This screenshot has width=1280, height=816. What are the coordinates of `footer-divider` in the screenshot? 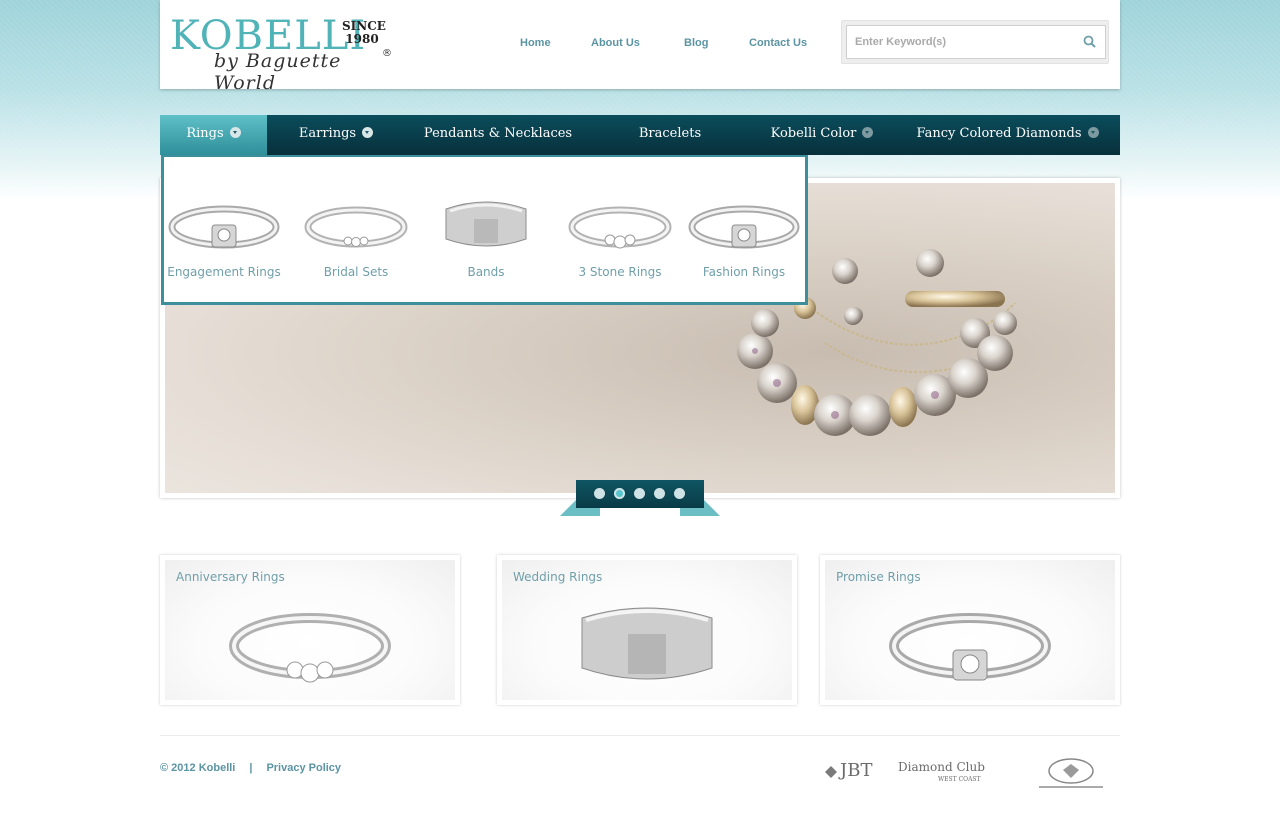 It's located at (640, 735).